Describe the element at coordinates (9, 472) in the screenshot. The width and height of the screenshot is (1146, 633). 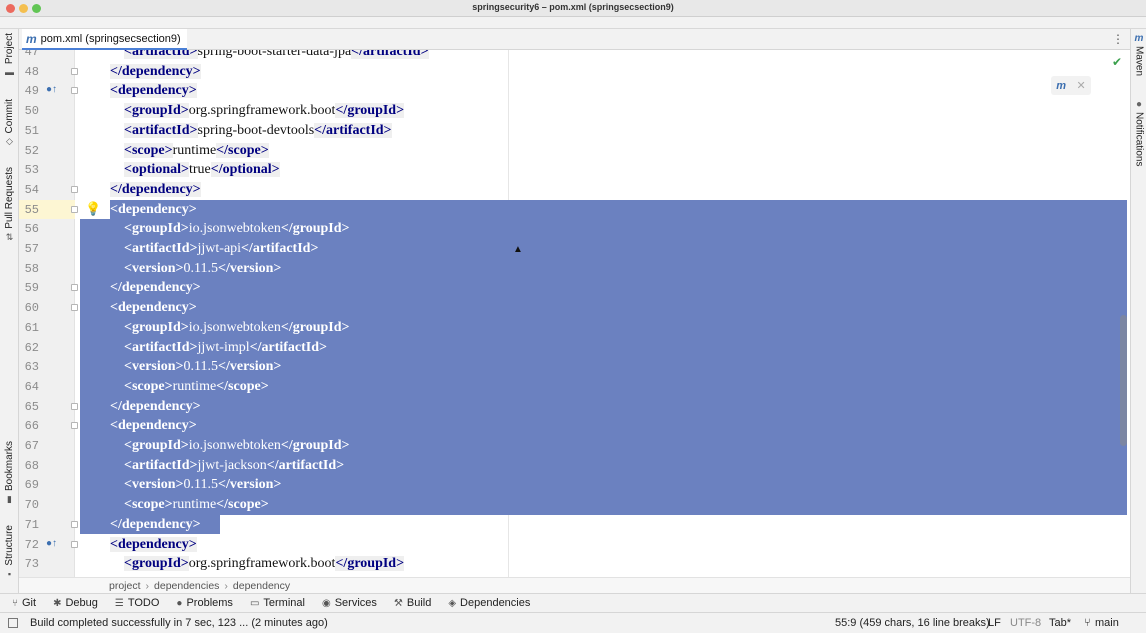
I see `bookmarks-tool-tab: Bookmarks ▮` at that location.